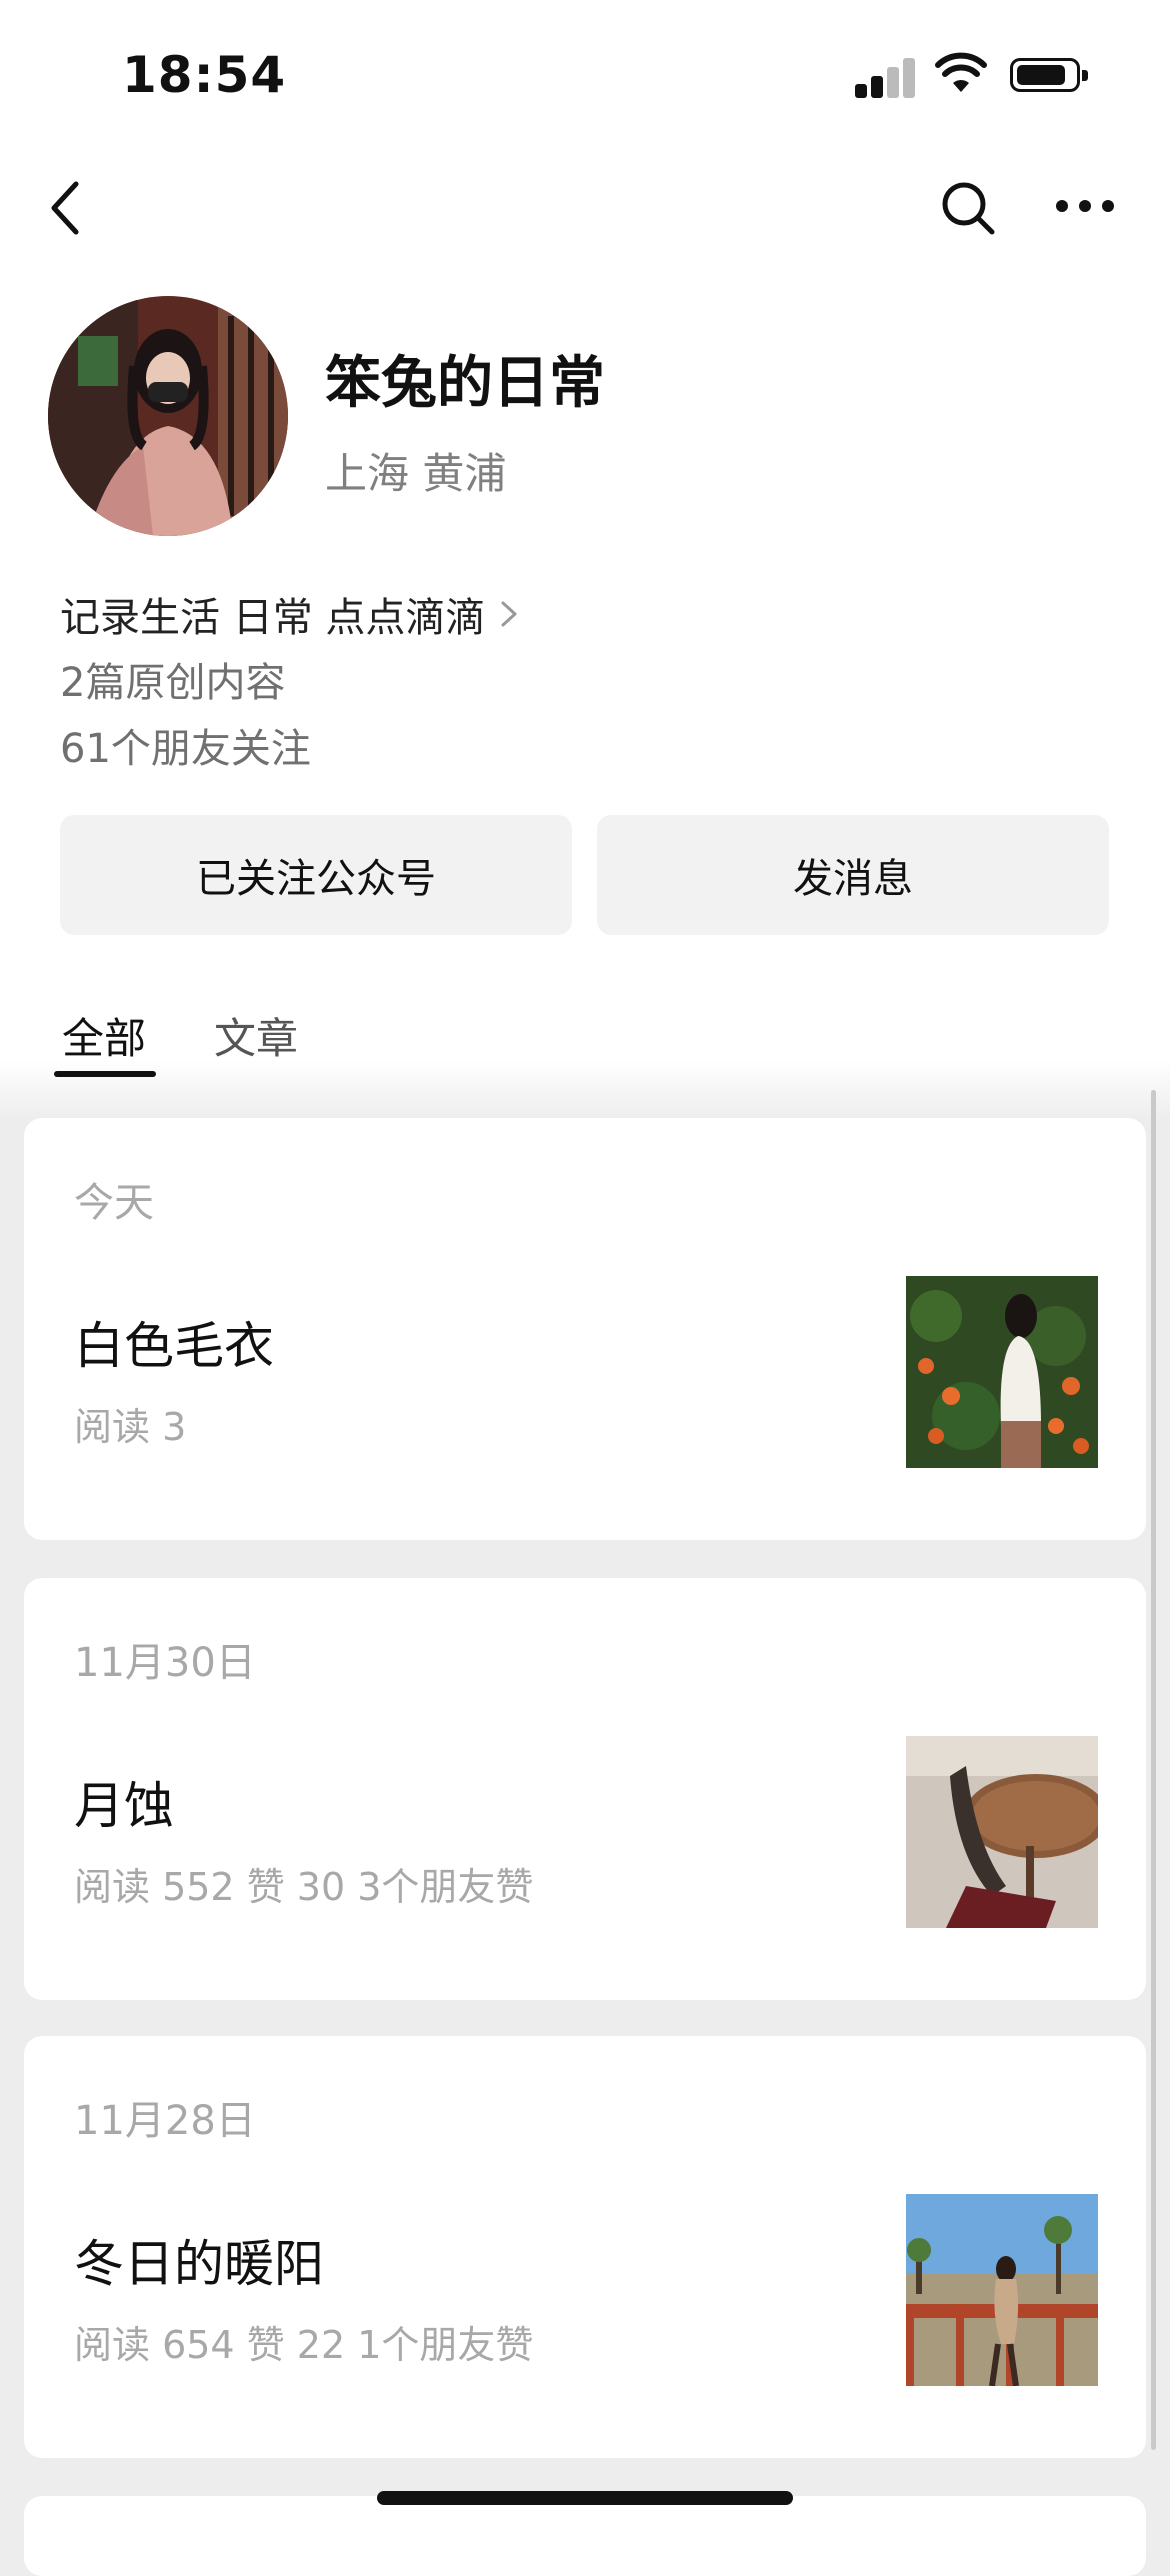  Describe the element at coordinates (168, 416) in the screenshot. I see `avatar` at that location.